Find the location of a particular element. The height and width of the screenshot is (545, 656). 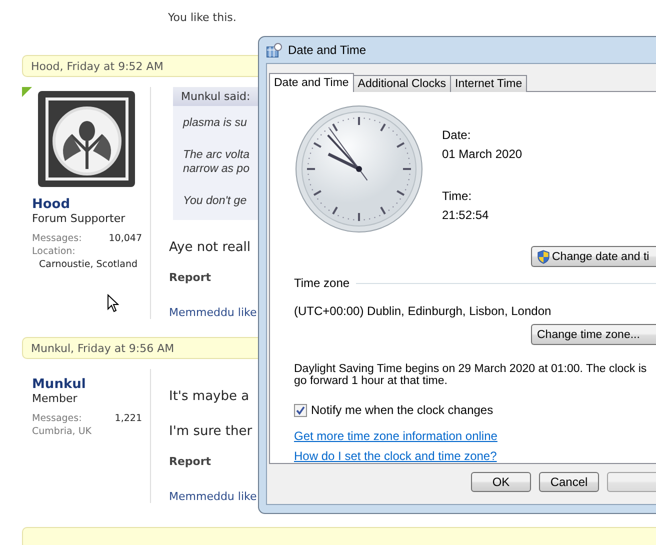

time-value: 21:52:54 is located at coordinates (466, 215).